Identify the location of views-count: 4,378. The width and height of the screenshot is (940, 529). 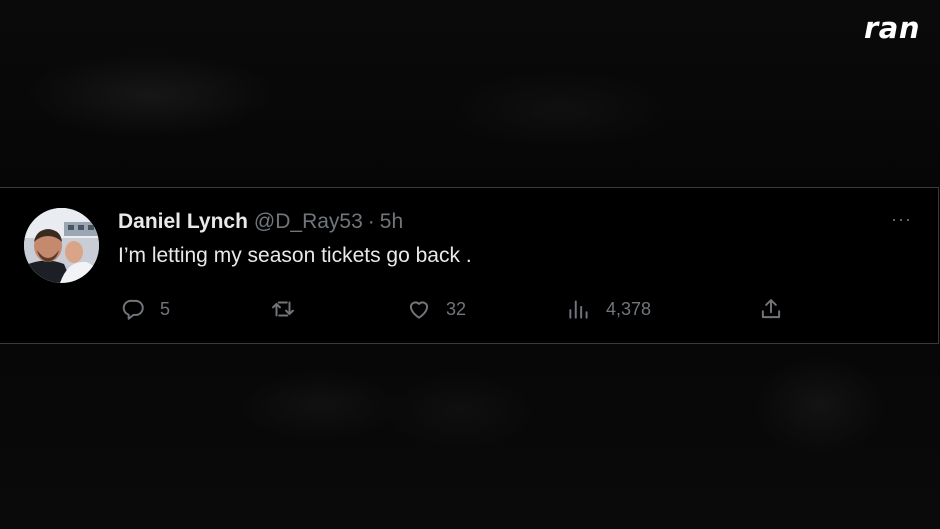
(629, 308).